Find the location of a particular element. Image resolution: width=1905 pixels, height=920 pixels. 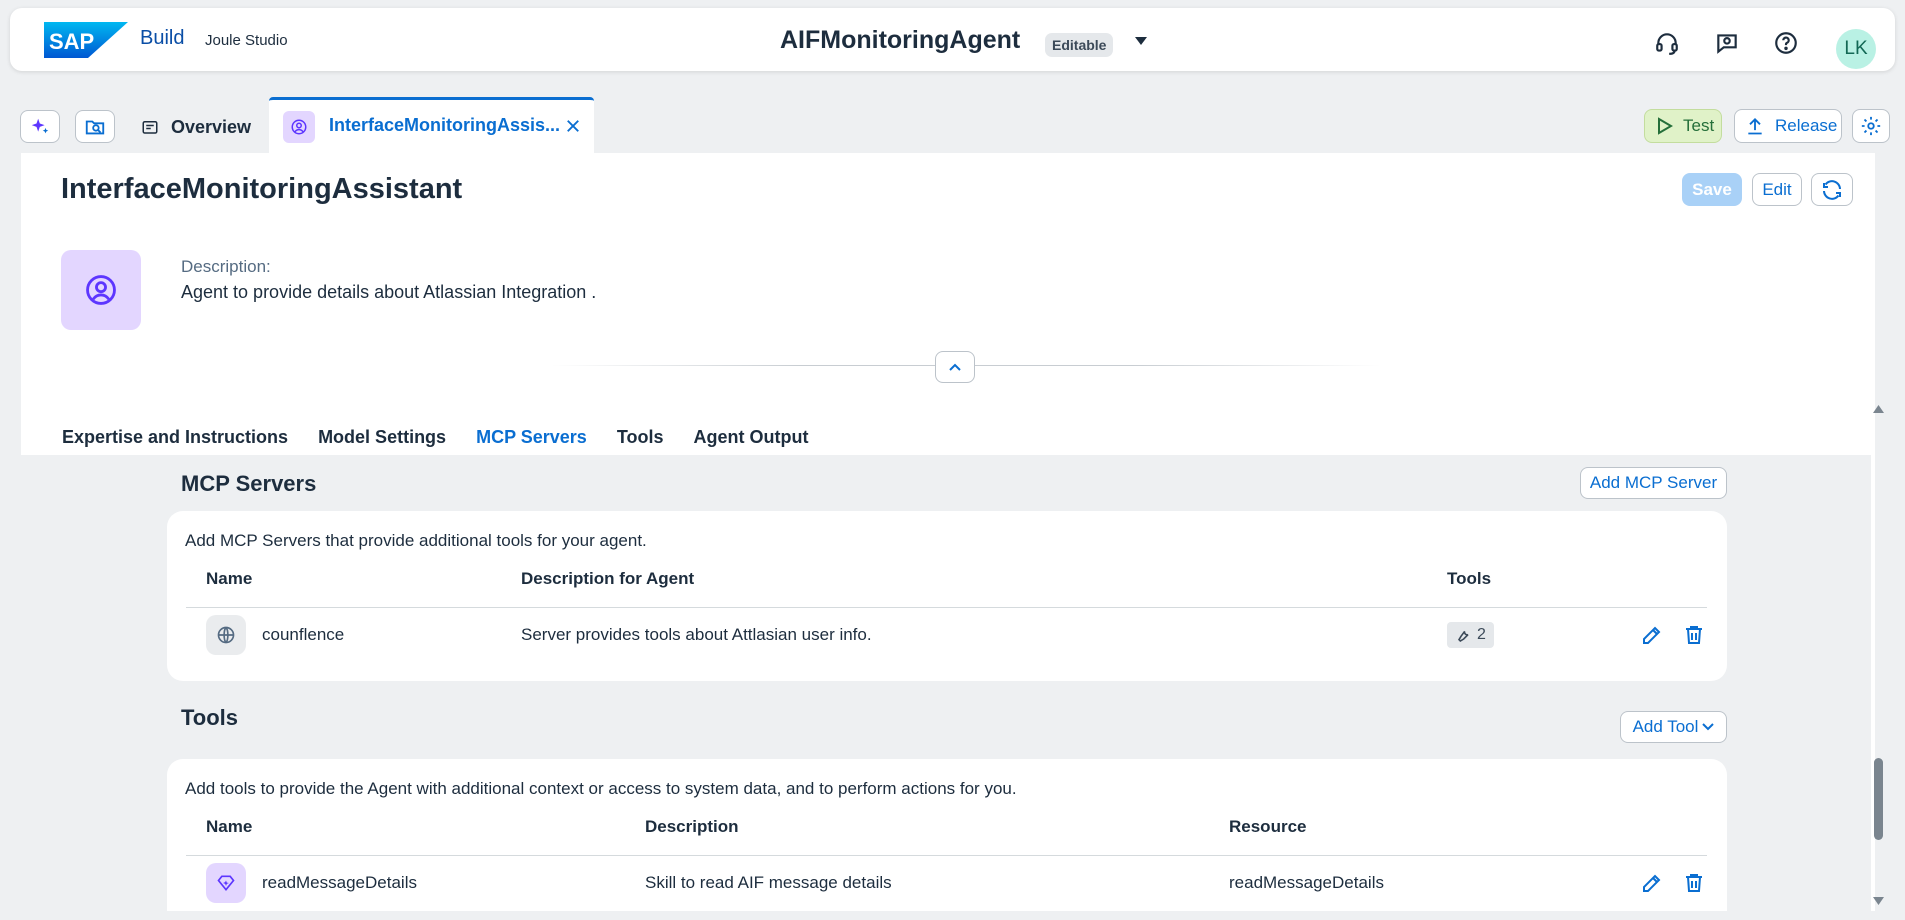

overview-icon is located at coordinates (150, 127).